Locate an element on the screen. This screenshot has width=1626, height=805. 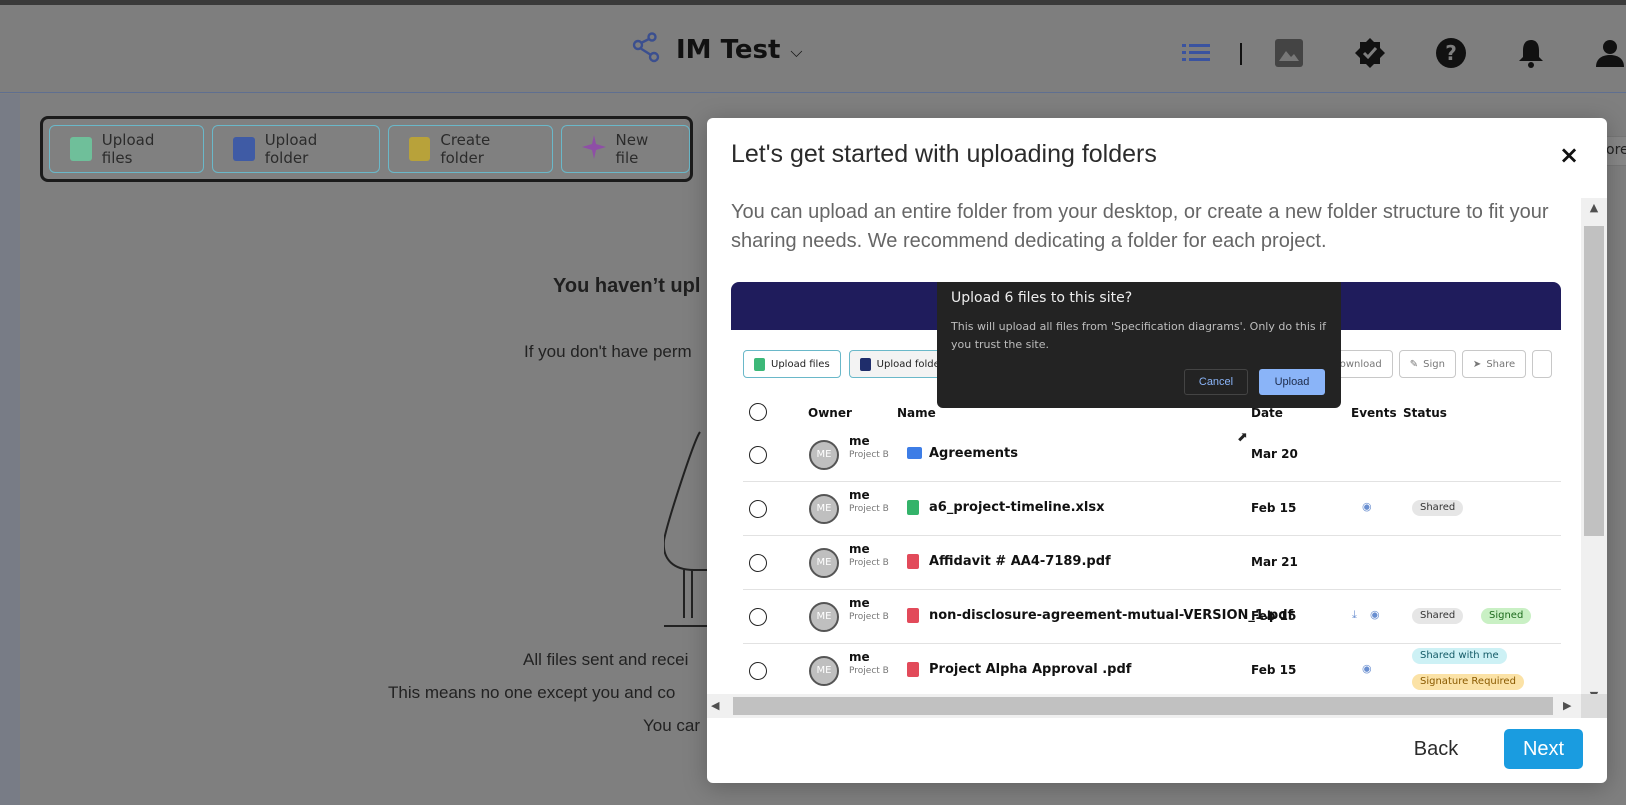
bell-icon is located at coordinates (1531, 53).